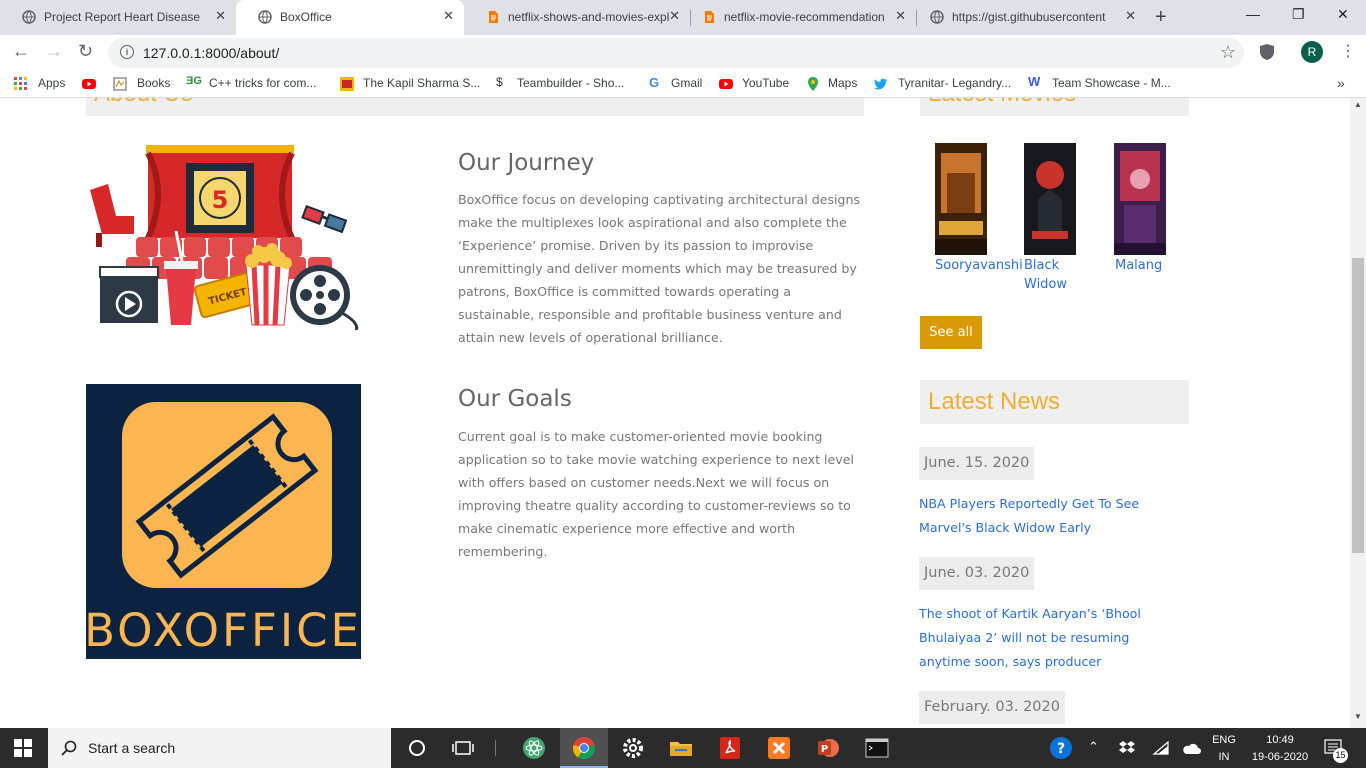 Image resolution: width=1366 pixels, height=768 pixels. What do you see at coordinates (1138, 265) in the screenshot?
I see `movie-link-malang: Malang` at bounding box center [1138, 265].